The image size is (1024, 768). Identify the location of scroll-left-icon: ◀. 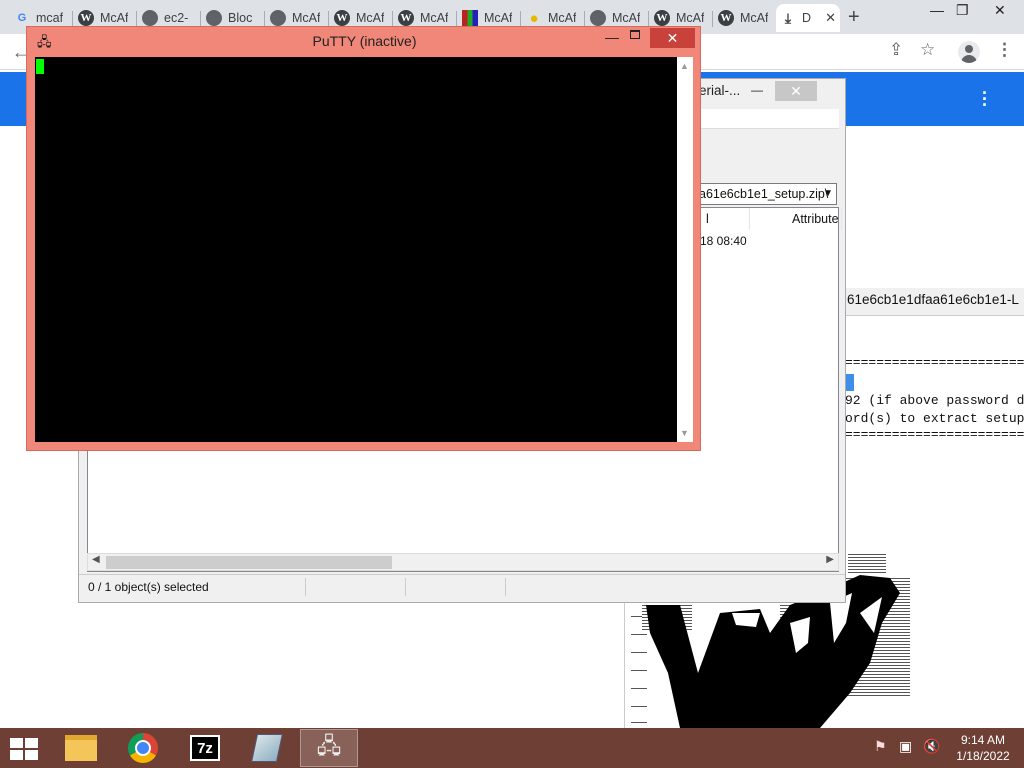
(96, 559).